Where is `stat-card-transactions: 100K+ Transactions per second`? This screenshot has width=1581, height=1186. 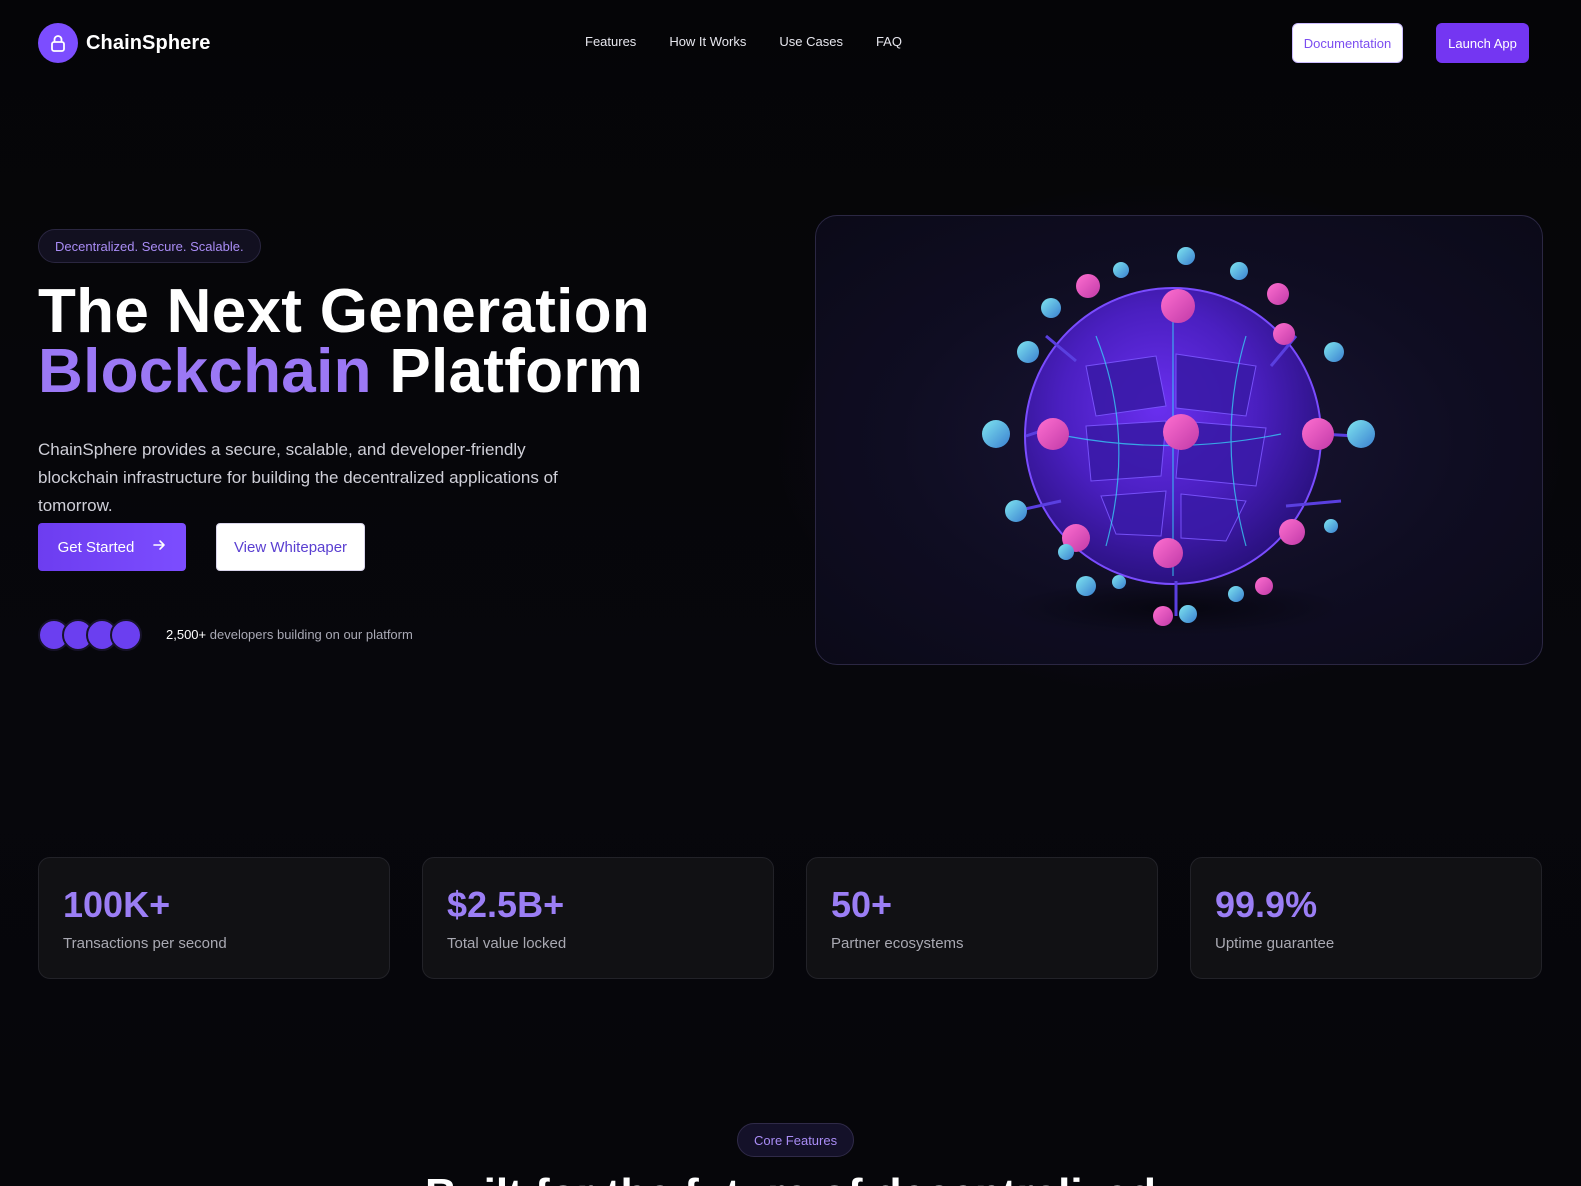 stat-card-transactions: 100K+ Transactions per second is located at coordinates (214, 918).